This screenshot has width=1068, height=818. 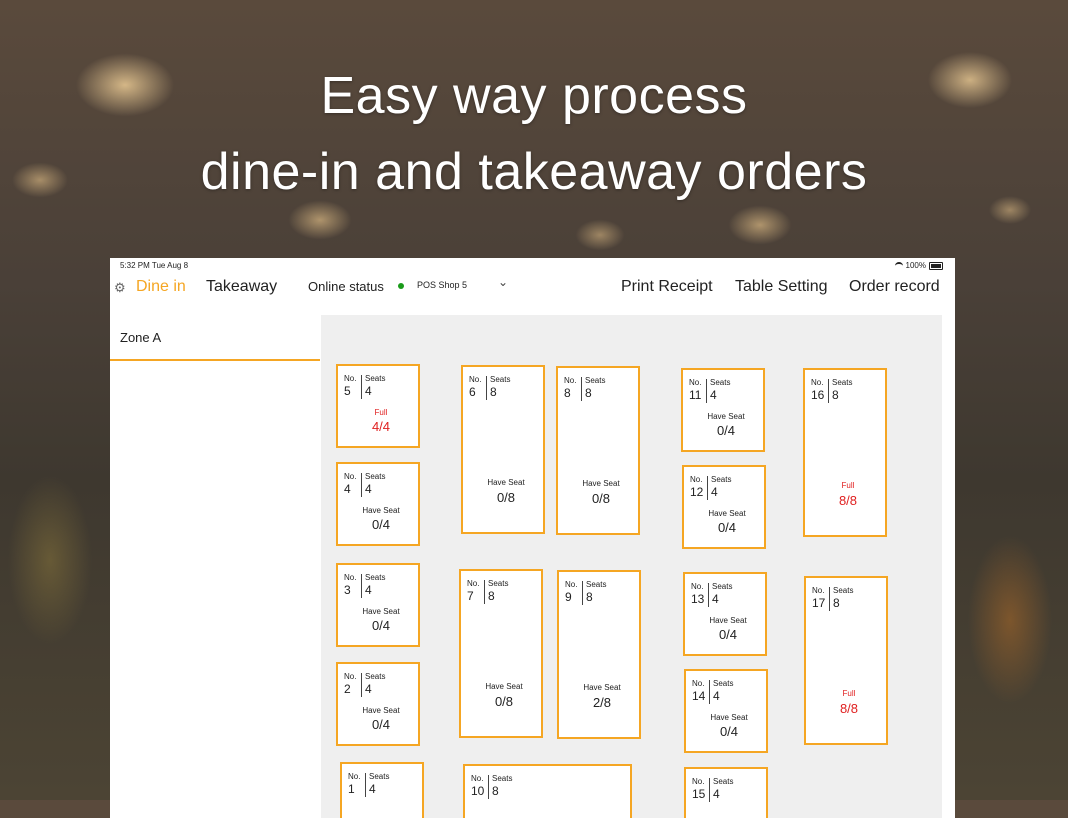 I want to click on table-number: 1, so click(x=351, y=789).